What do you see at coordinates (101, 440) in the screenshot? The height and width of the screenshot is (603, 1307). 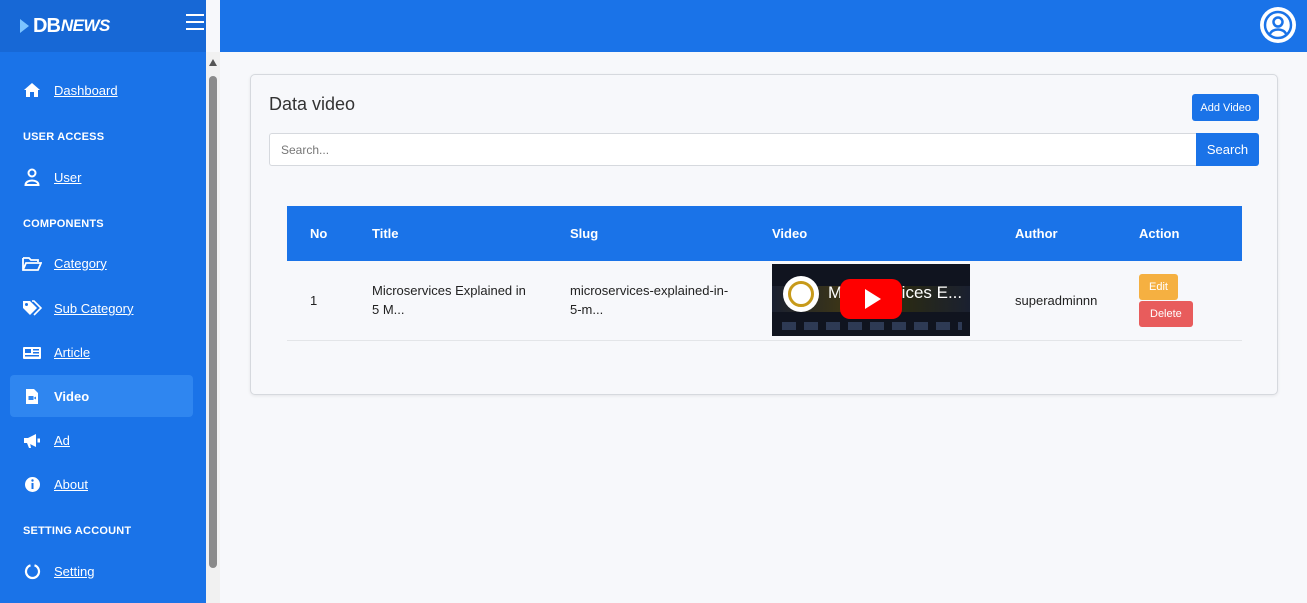 I see `sidebar-item-ad: Ad` at bounding box center [101, 440].